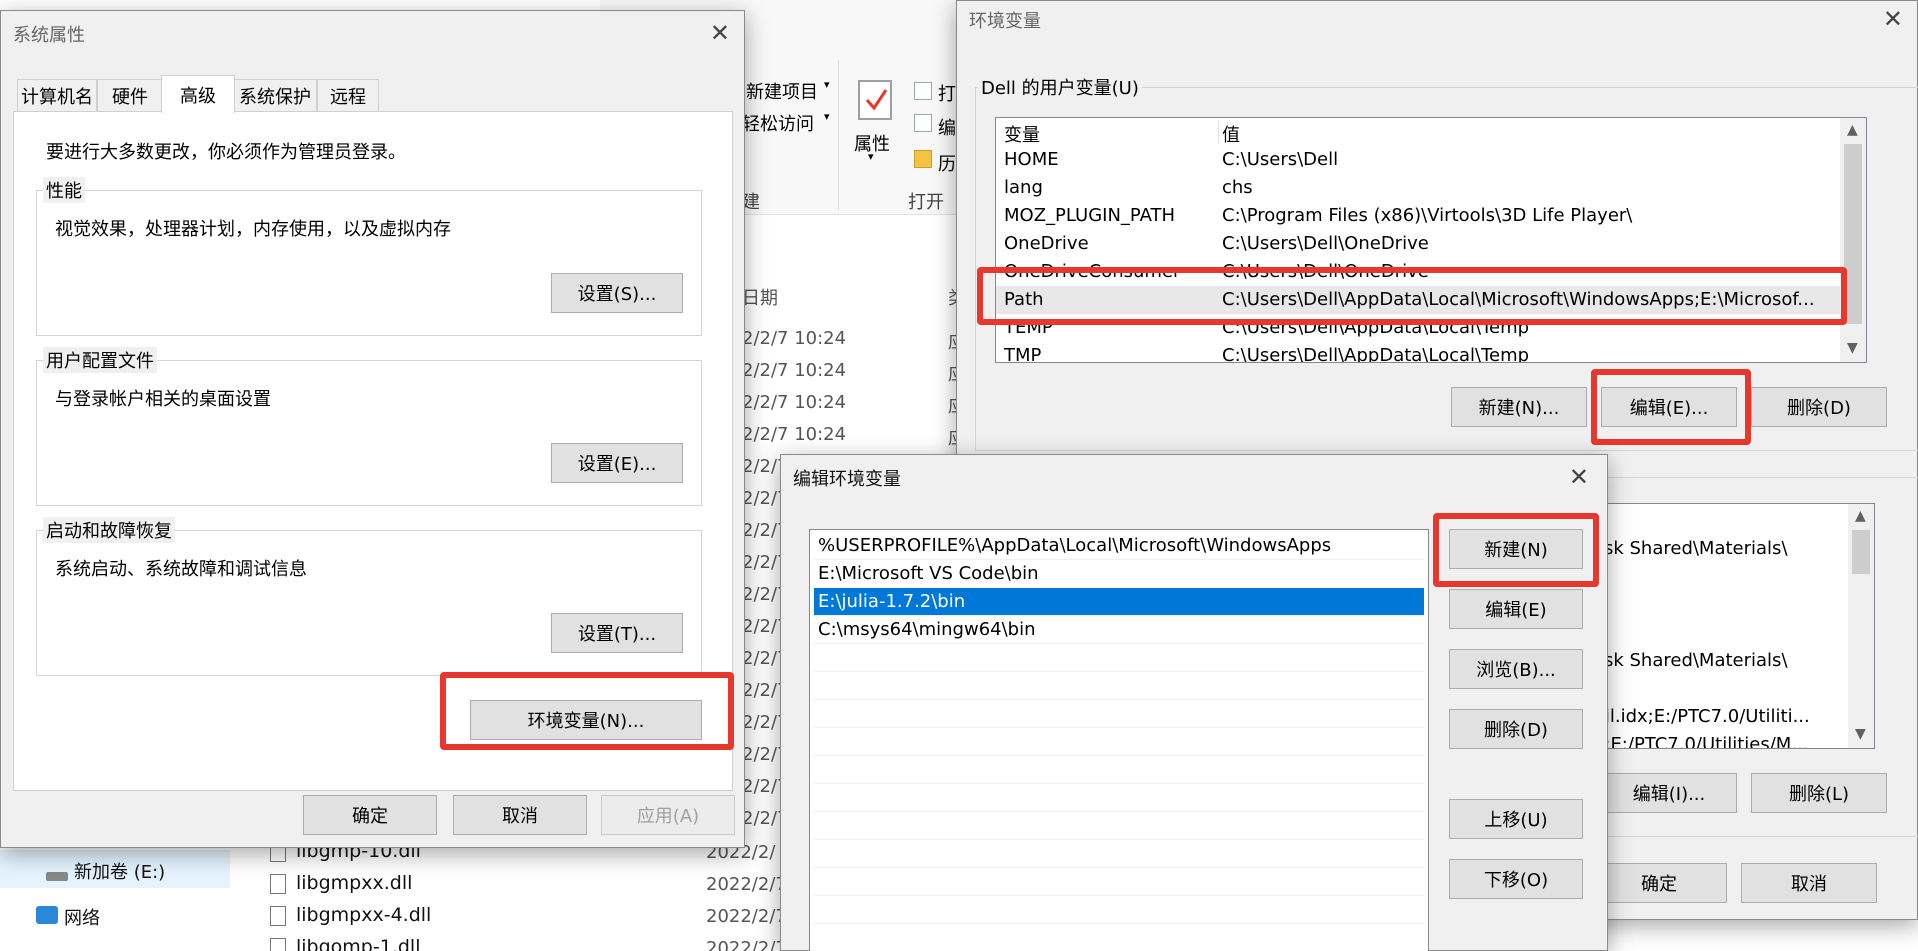 This screenshot has height=951, width=1918. I want to click on system-delete-button: 删除(L), so click(1819, 793).